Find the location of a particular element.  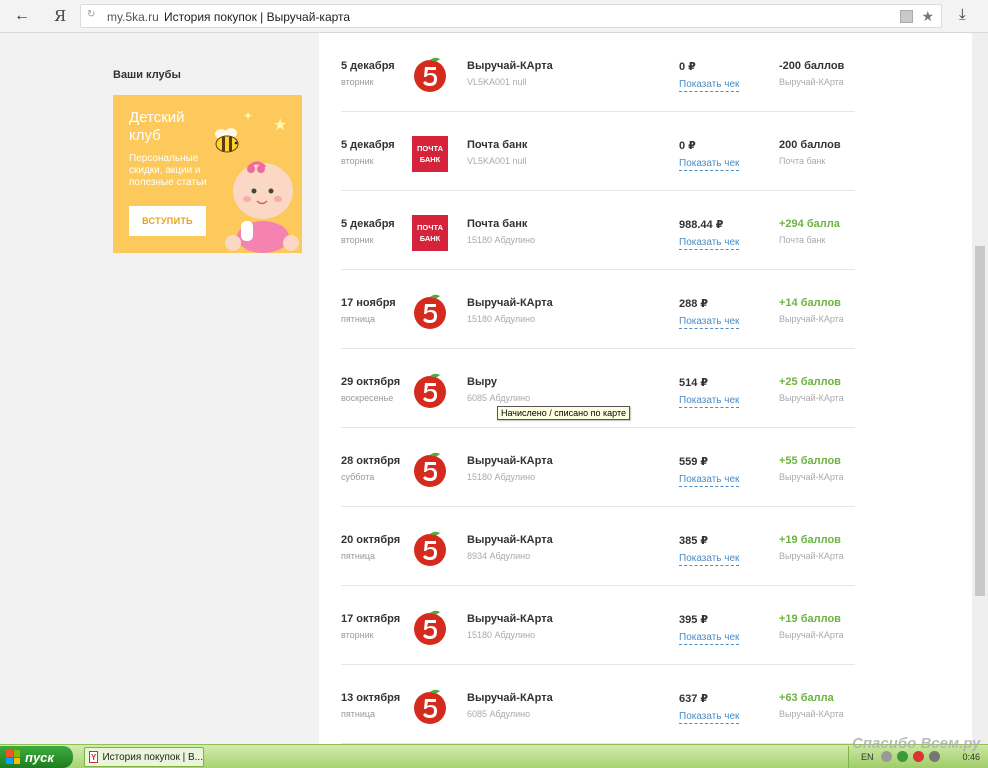

merchant-name: Выру is located at coordinates (482, 382).